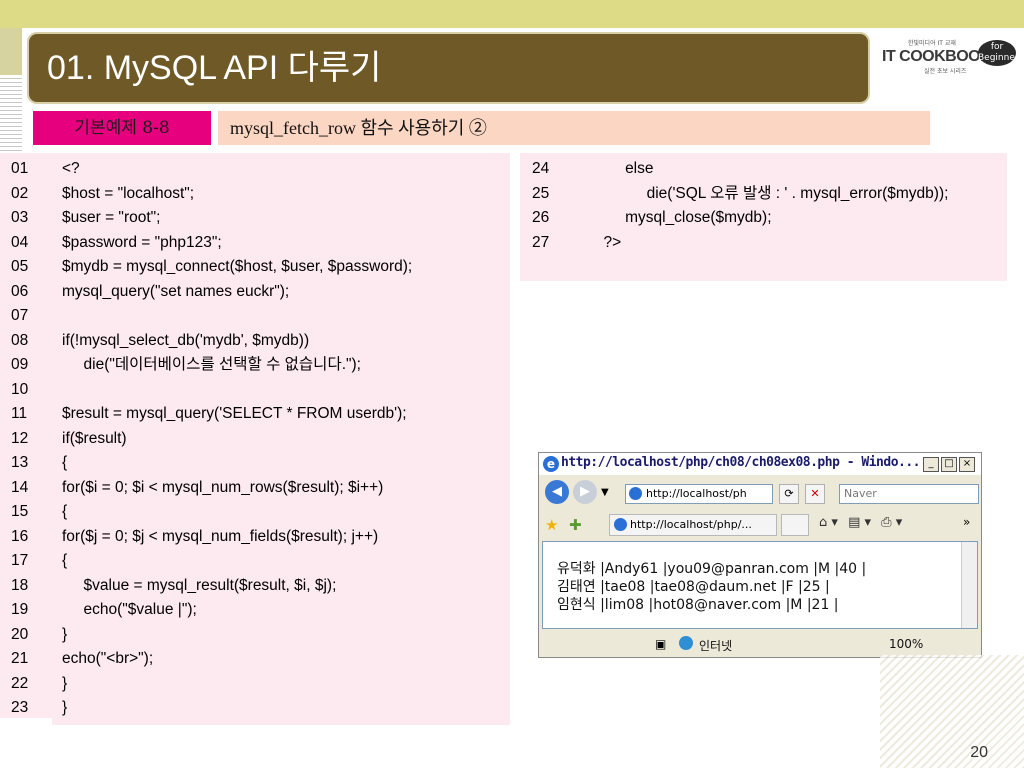  What do you see at coordinates (129, 609) in the screenshot?
I see `code-text: echo("$value |");` at bounding box center [129, 609].